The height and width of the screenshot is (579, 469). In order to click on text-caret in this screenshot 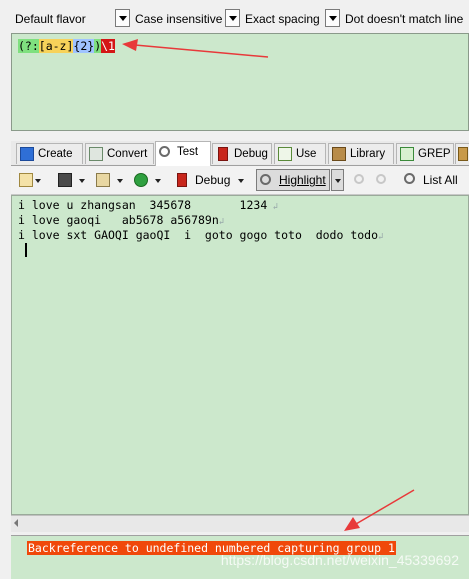, I will do `click(26, 250)`.